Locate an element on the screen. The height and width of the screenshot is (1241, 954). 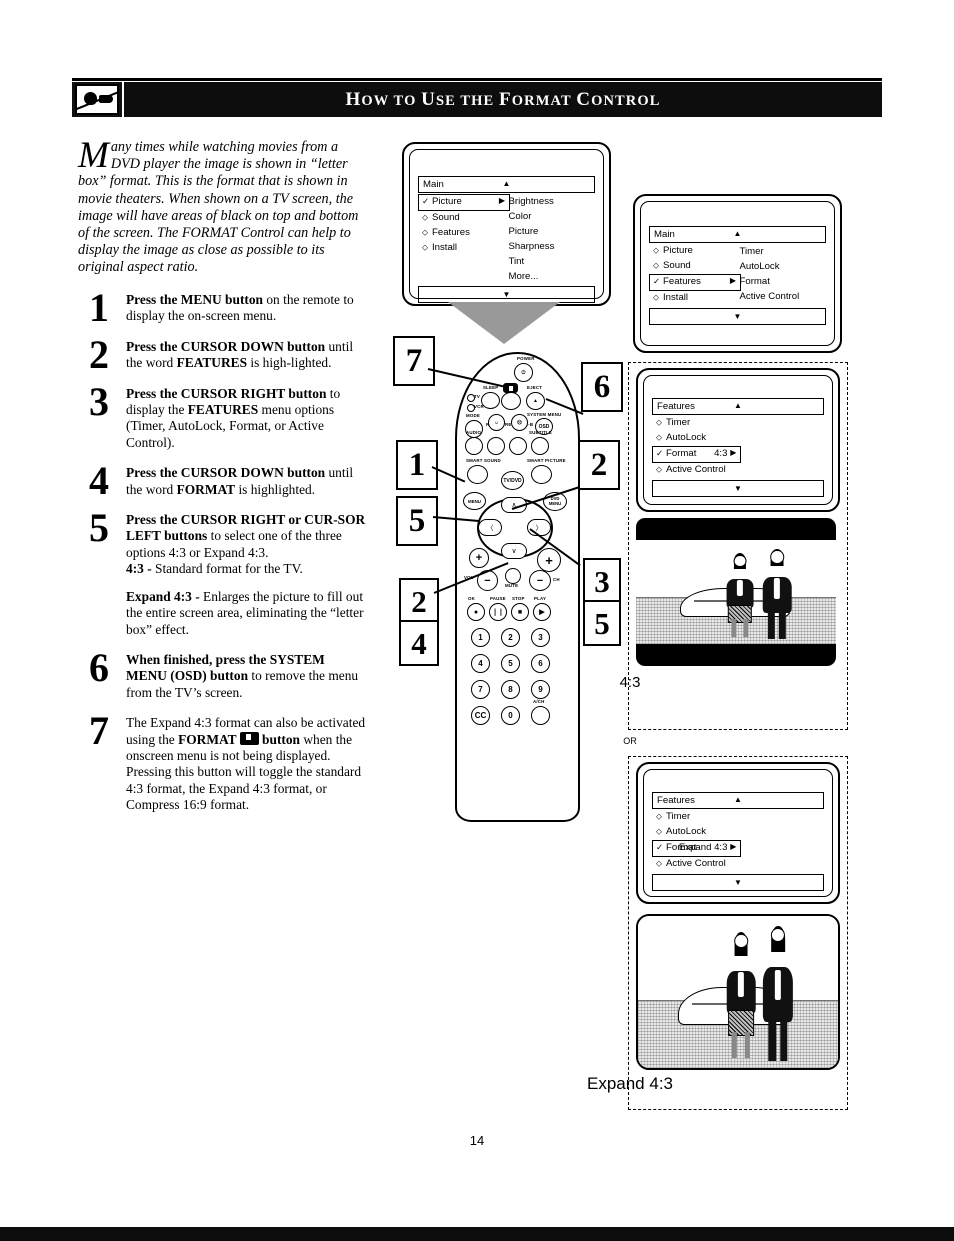
key-7-button: 7 is located at coordinates (480, 689).